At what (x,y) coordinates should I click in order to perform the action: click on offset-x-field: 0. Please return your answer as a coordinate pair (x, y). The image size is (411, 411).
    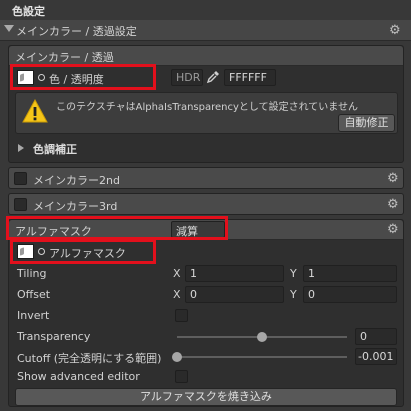
    Looking at the image, I should click on (234, 294).